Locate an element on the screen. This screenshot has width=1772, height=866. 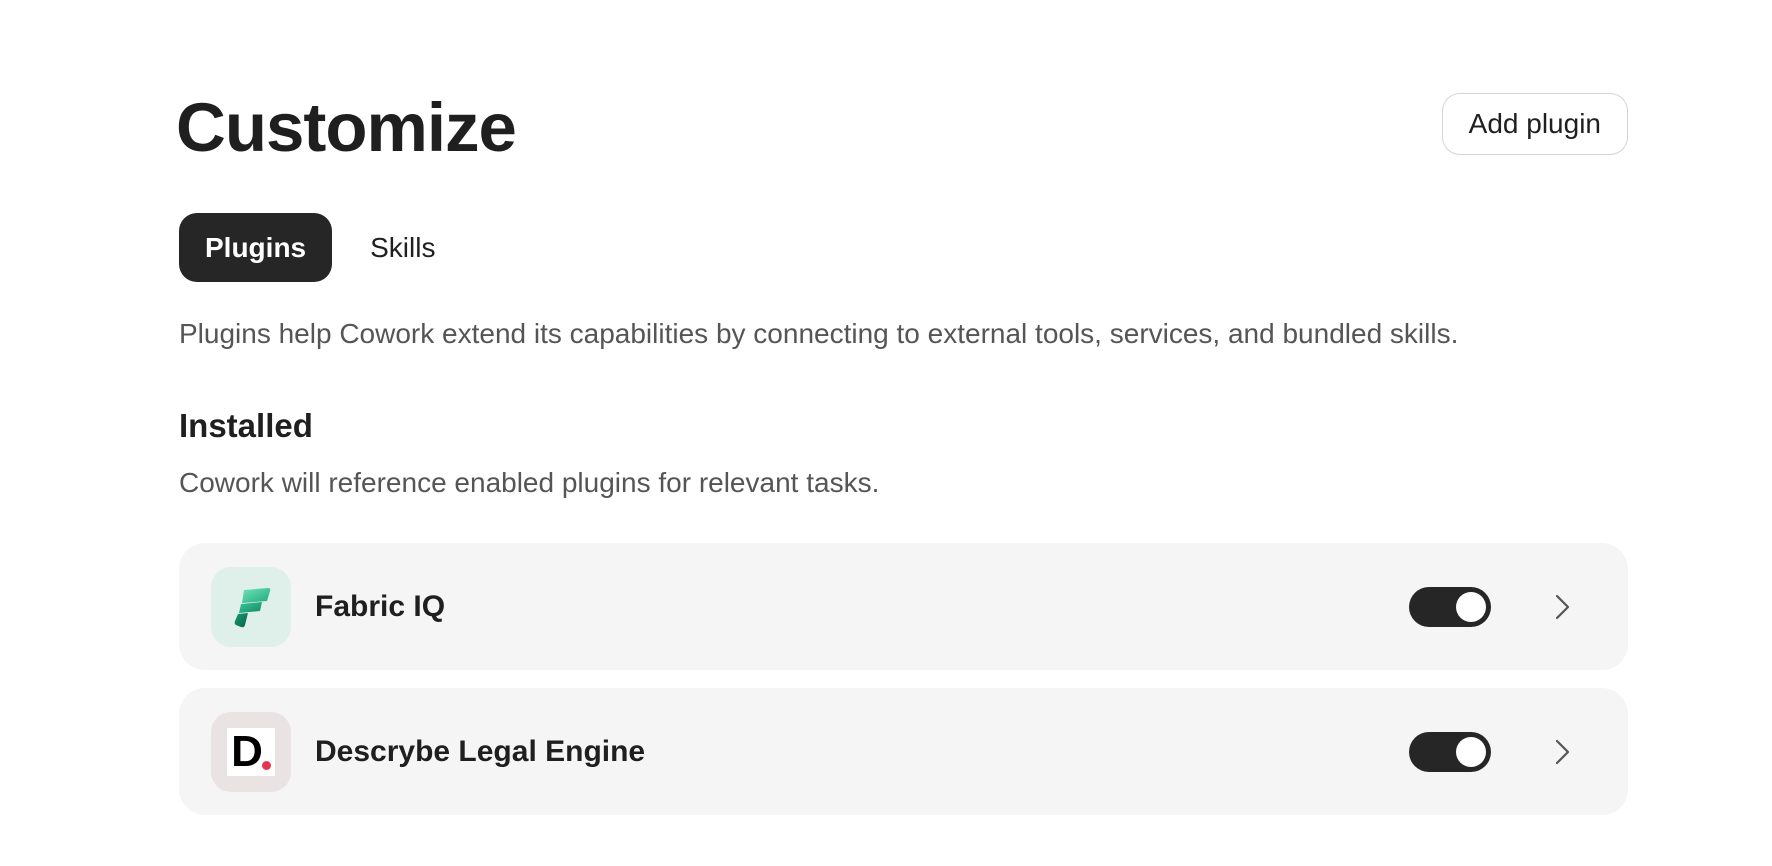
plugin-name: Fabric IQ is located at coordinates (380, 606).